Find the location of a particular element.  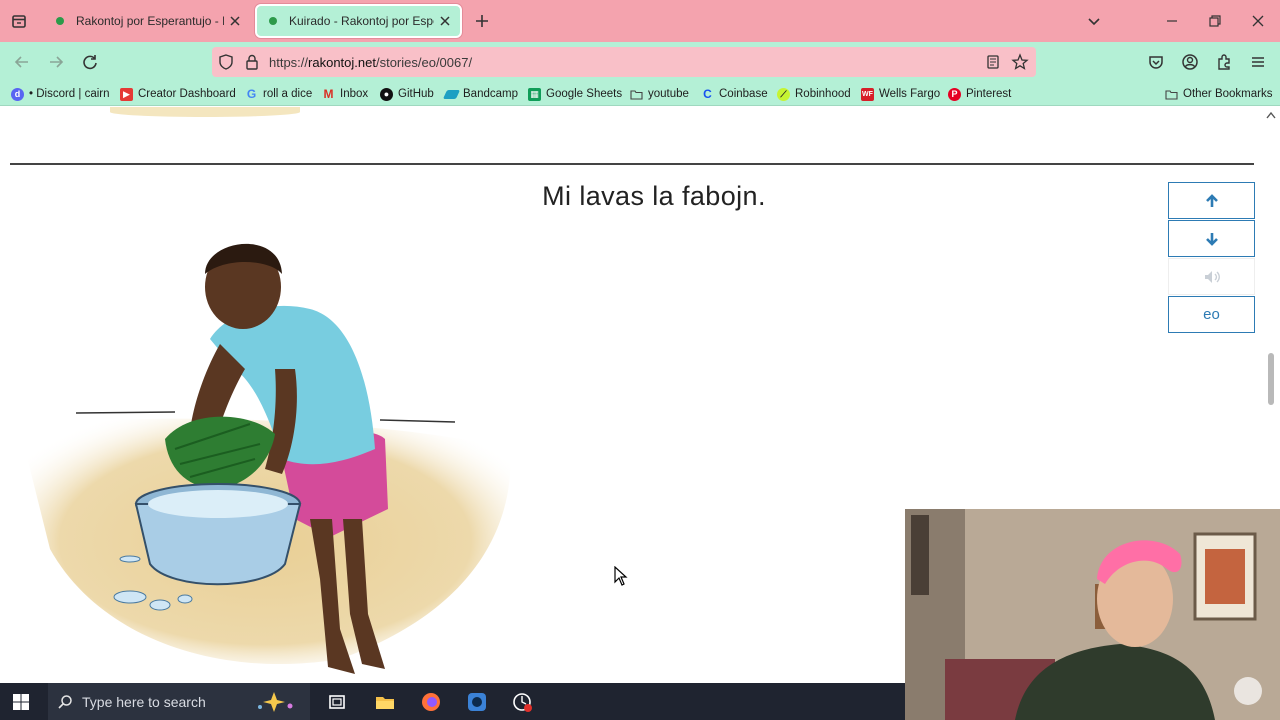

bookmark-wells-fargo: WF Wells Fargo is located at coordinates (900, 94).